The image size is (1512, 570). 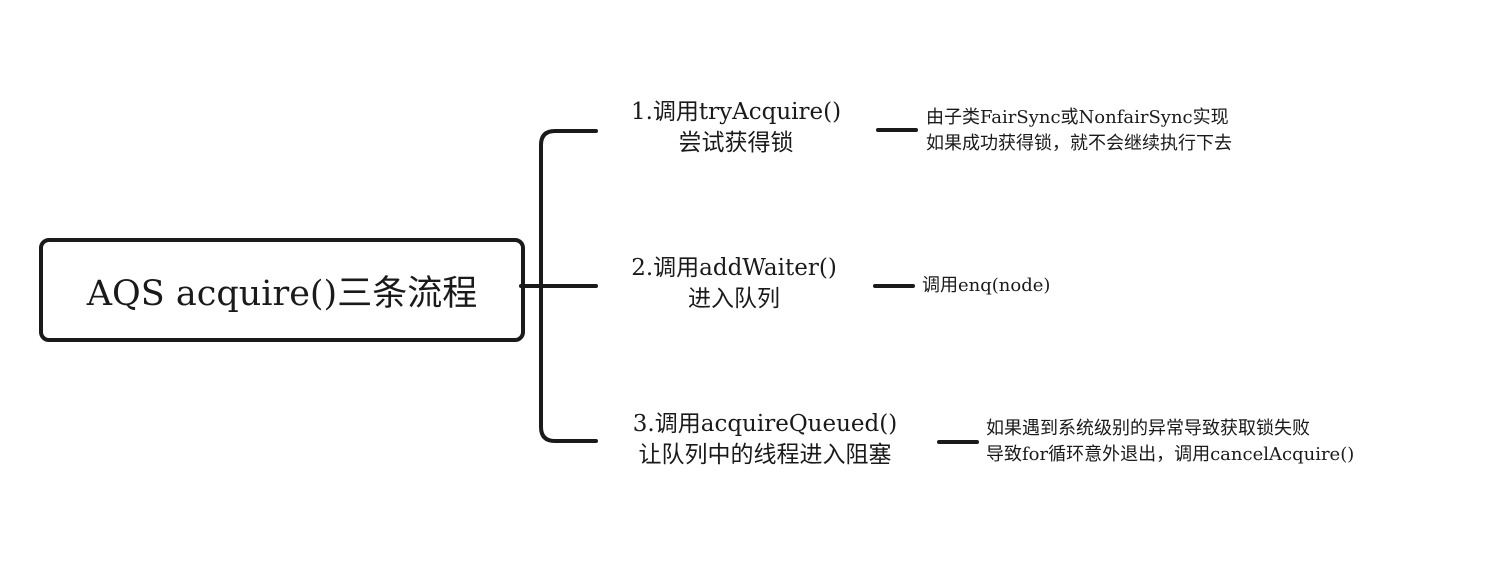 What do you see at coordinates (734, 284) in the screenshot?
I see `branch-2-node: 2.调用addWaiter() 进入队列` at bounding box center [734, 284].